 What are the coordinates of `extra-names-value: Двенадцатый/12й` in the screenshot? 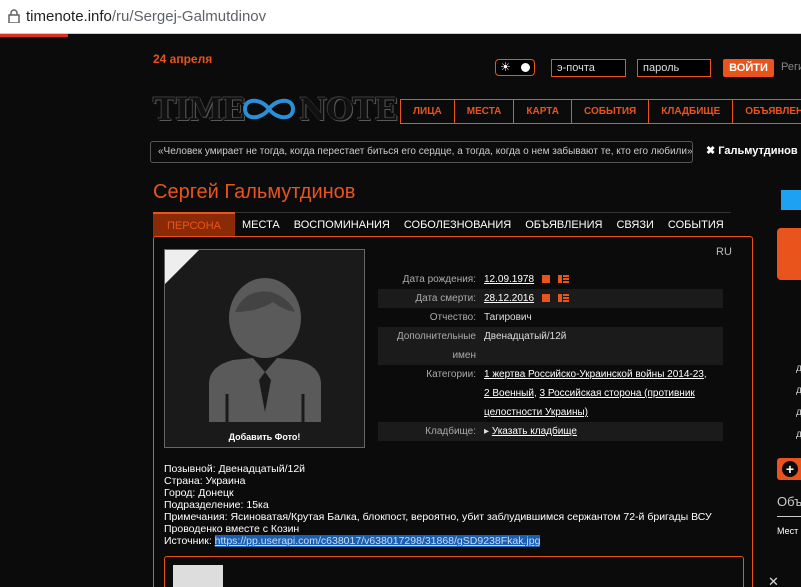 It's located at (525, 336).